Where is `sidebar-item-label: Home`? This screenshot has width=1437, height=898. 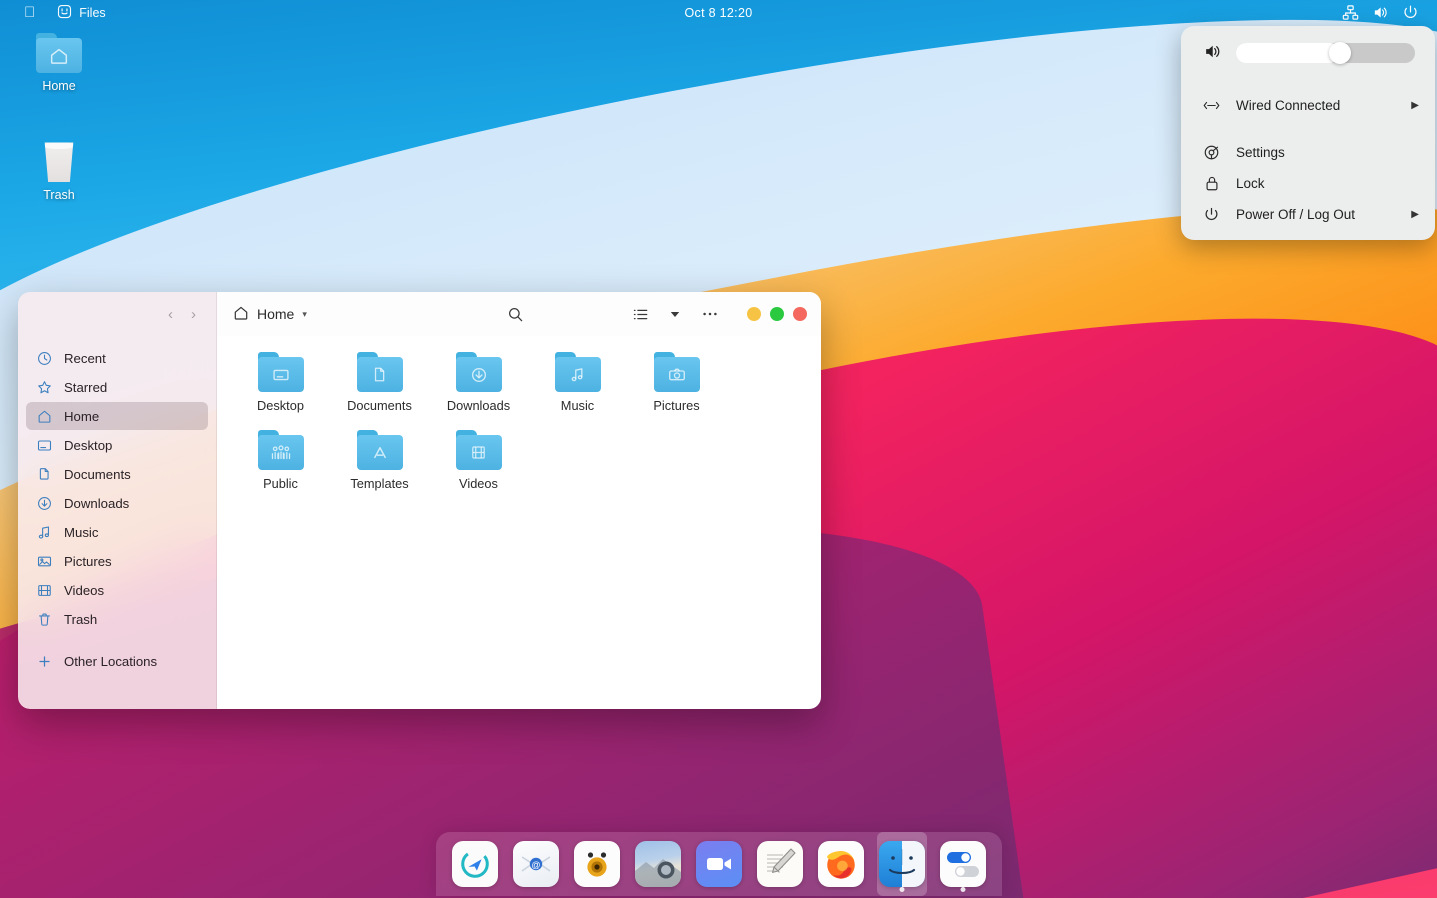 sidebar-item-label: Home is located at coordinates (82, 416).